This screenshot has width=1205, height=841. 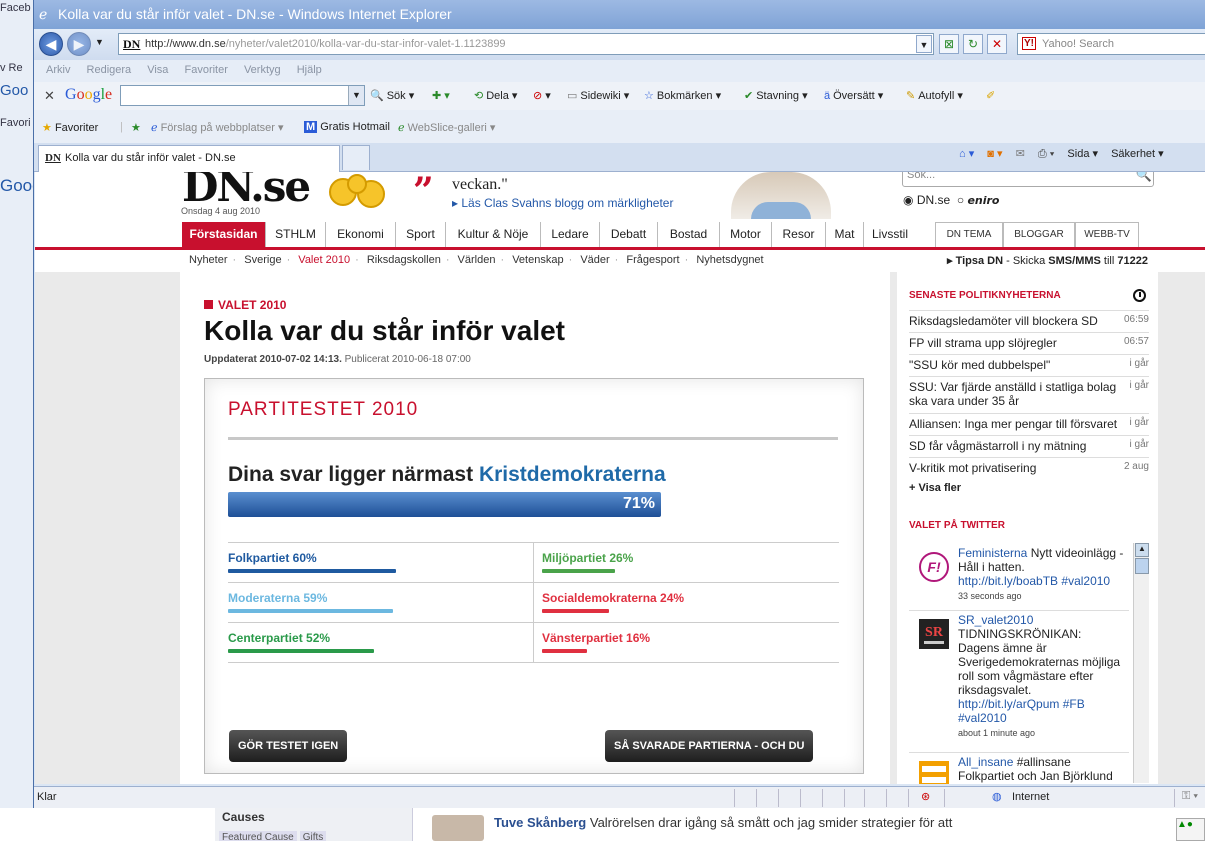 What do you see at coordinates (845, 234) in the screenshot?
I see `nav-item: Mat` at bounding box center [845, 234].